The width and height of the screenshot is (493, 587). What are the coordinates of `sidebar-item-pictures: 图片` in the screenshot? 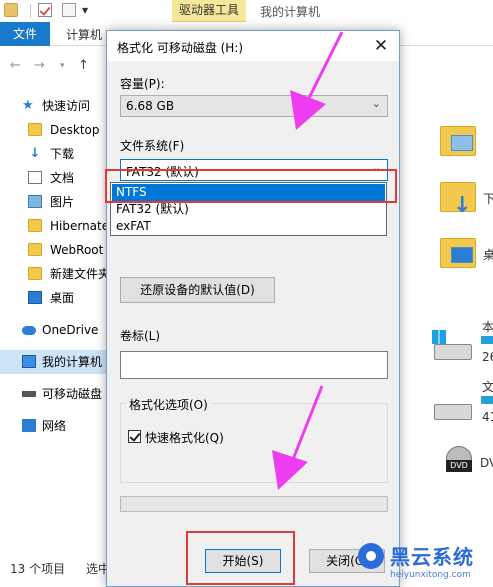 It's located at (55, 202).